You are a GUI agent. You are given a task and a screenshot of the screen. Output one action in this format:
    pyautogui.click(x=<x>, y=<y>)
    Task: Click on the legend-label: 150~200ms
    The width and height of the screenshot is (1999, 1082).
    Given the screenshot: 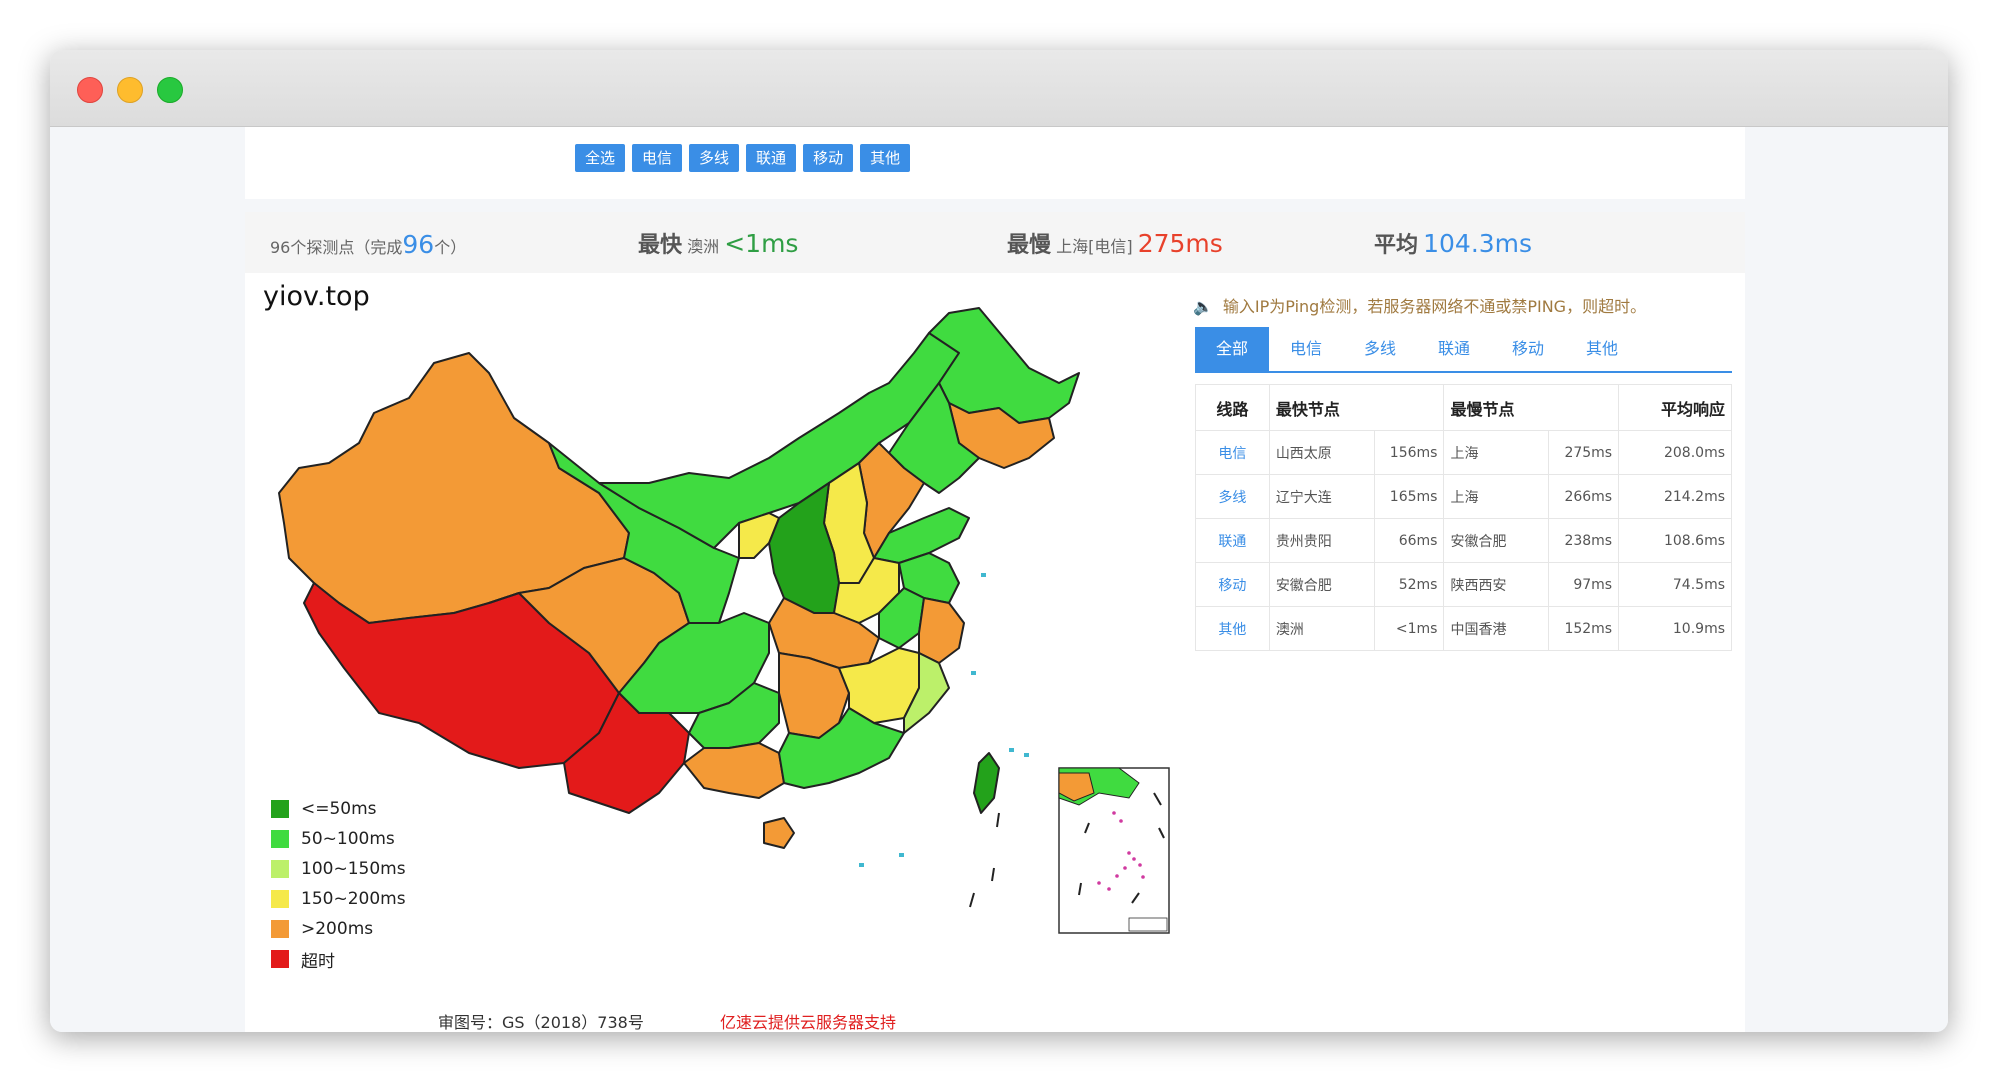 What is the action you would take?
    pyautogui.click(x=353, y=899)
    